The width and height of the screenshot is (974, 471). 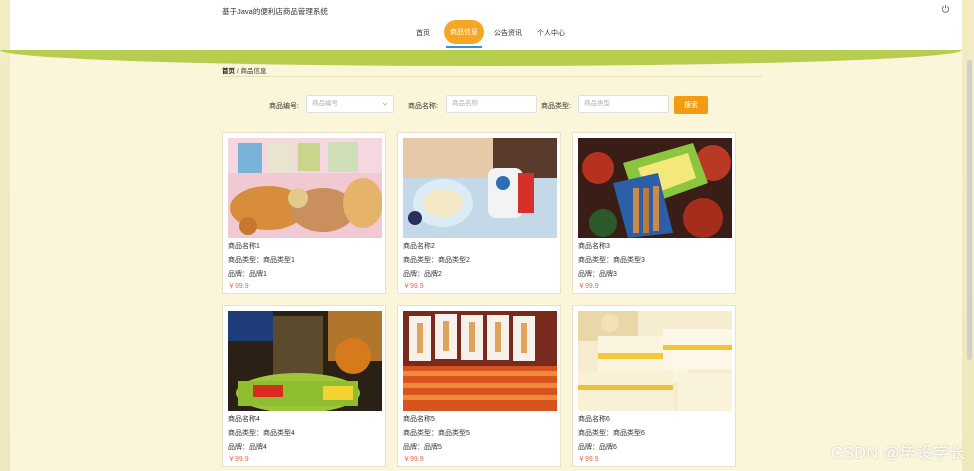 I want to click on header: 基于Java的便利店商品管理系统 首页 商品信息 公告资讯 个人中心, so click(x=486, y=26).